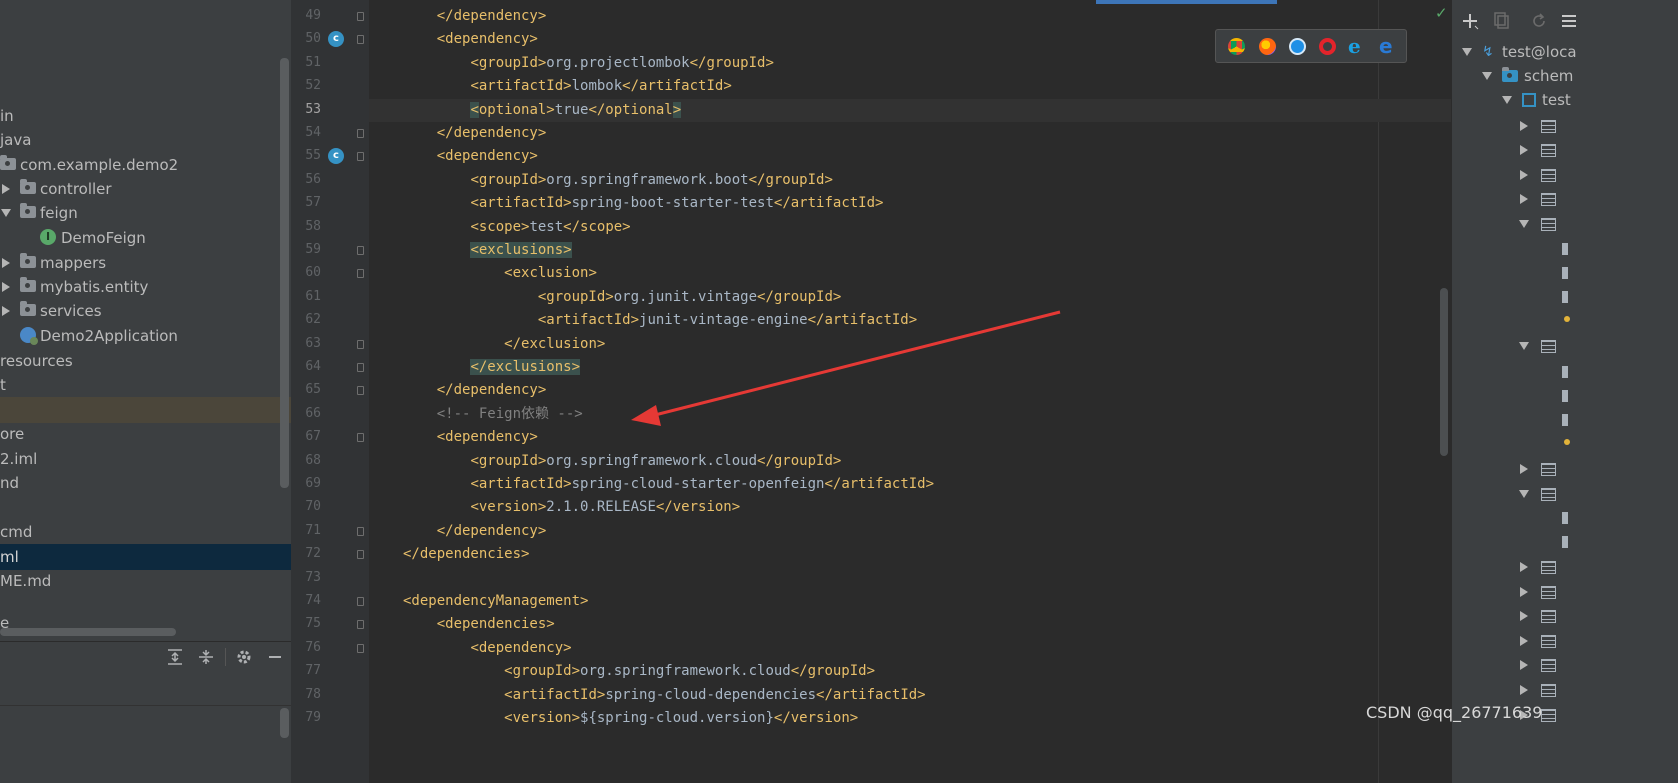  I want to click on gear-icon, so click(244, 657).